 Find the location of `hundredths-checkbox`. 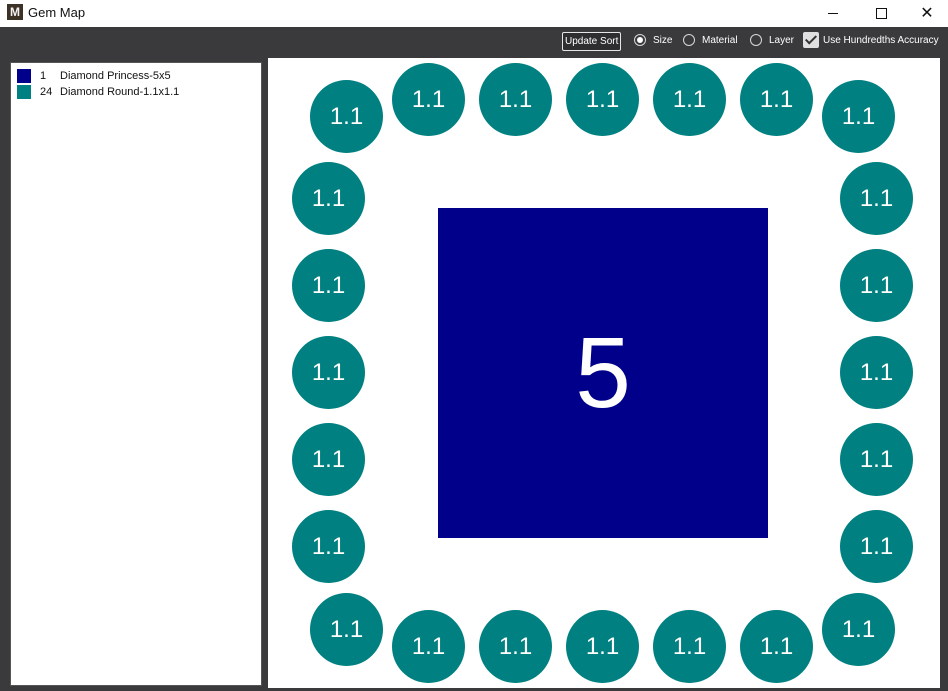

hundredths-checkbox is located at coordinates (811, 40).